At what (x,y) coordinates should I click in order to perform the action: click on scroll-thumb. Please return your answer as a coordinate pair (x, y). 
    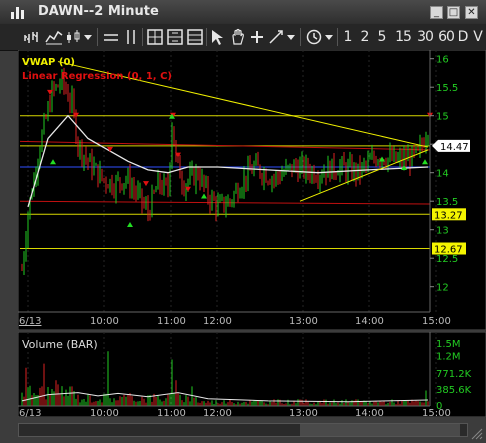
    Looking at the image, I should click on (380, 430).